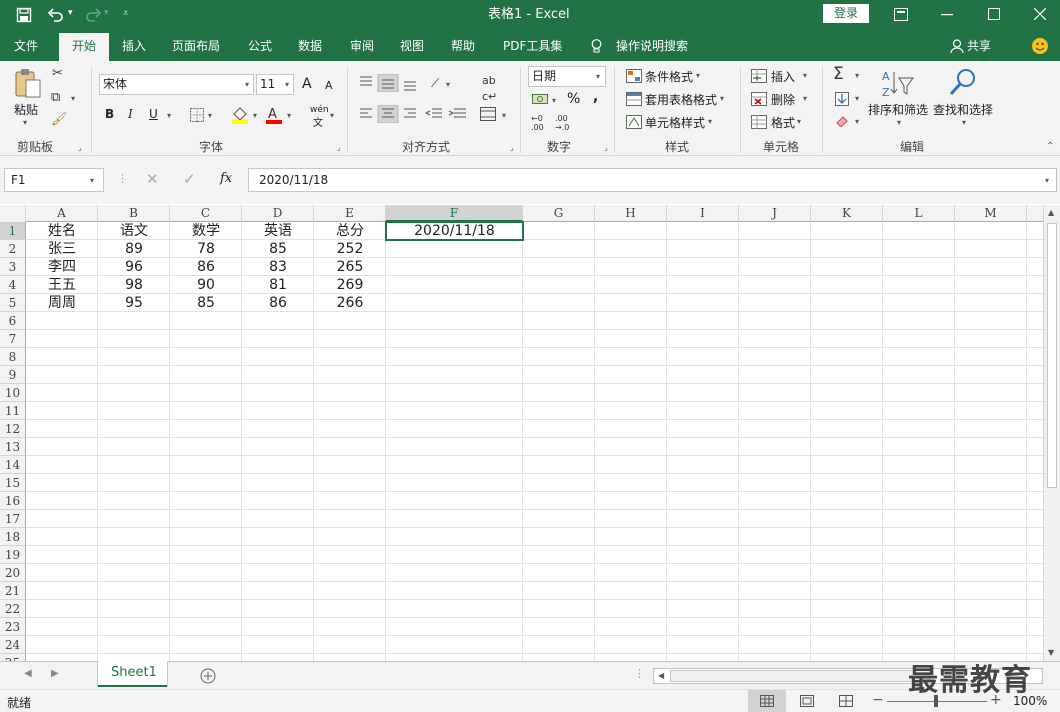 Image resolution: width=1060 pixels, height=712 pixels. Describe the element at coordinates (189, 179) in the screenshot. I see `confirm-entry-icon: ✓` at that location.